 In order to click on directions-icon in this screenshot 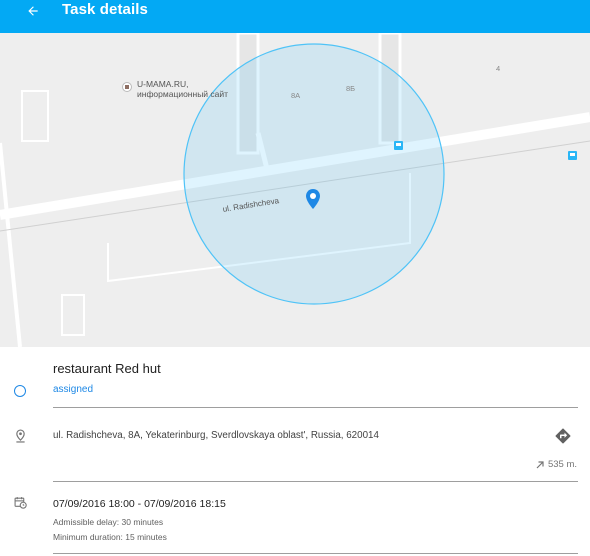, I will do `click(563, 436)`.